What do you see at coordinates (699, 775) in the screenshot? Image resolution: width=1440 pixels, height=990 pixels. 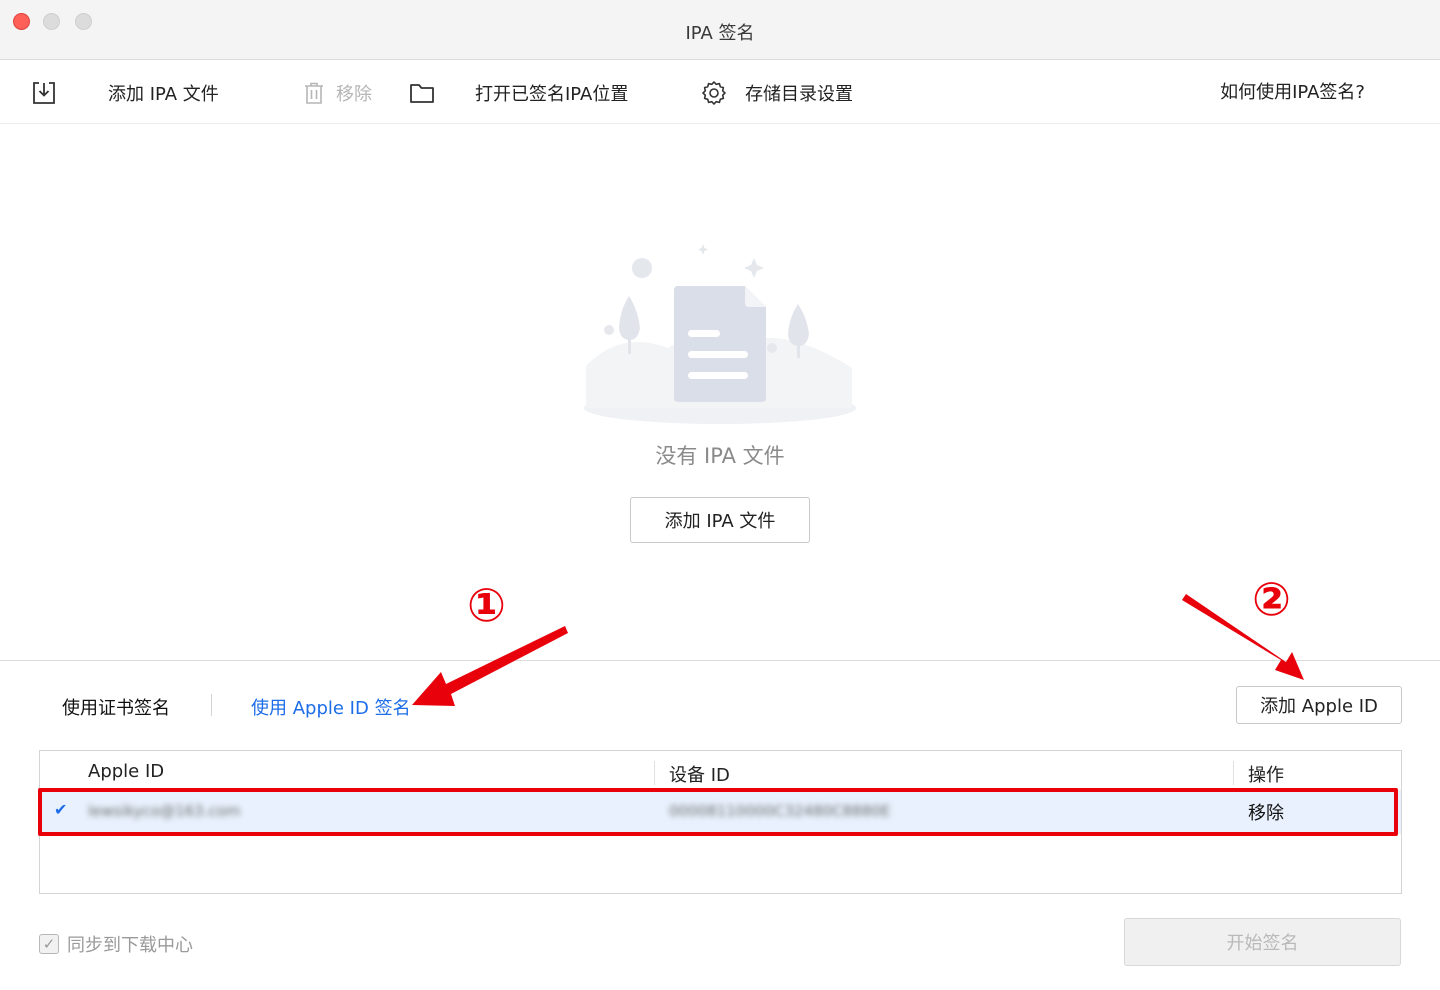 I see `column-header-device-id: 设备 ID` at bounding box center [699, 775].